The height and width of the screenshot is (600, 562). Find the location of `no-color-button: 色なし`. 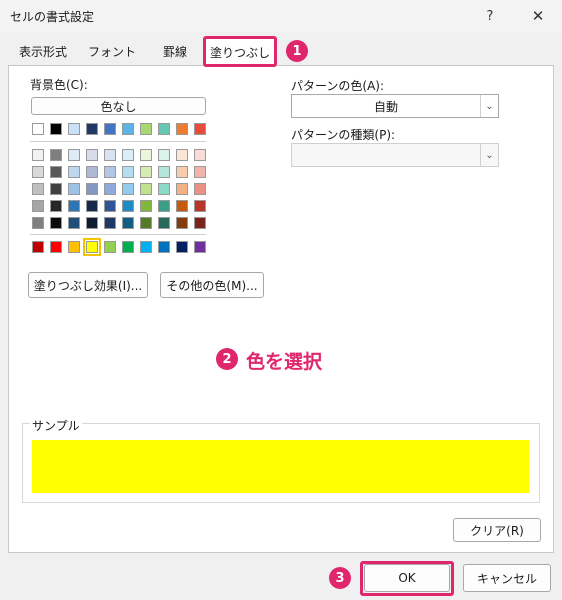

no-color-button: 色なし is located at coordinates (118, 106).